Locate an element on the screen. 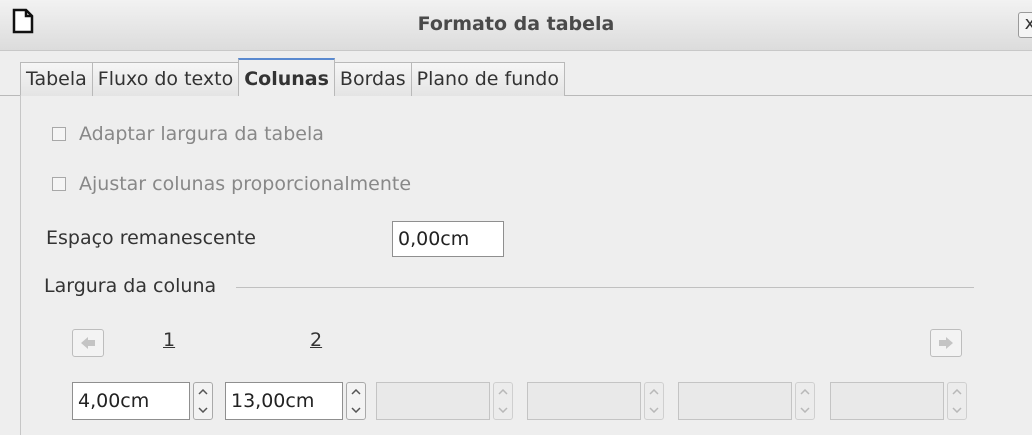  previous-columns-button is located at coordinates (88, 343).